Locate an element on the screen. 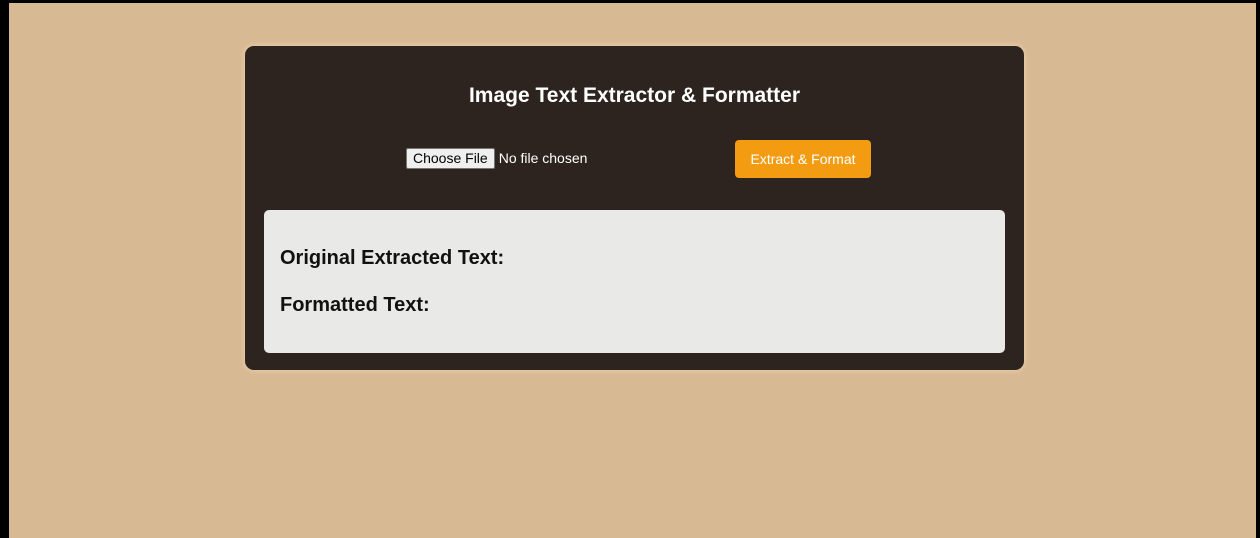  choose-file-button: Choose File is located at coordinates (450, 158).